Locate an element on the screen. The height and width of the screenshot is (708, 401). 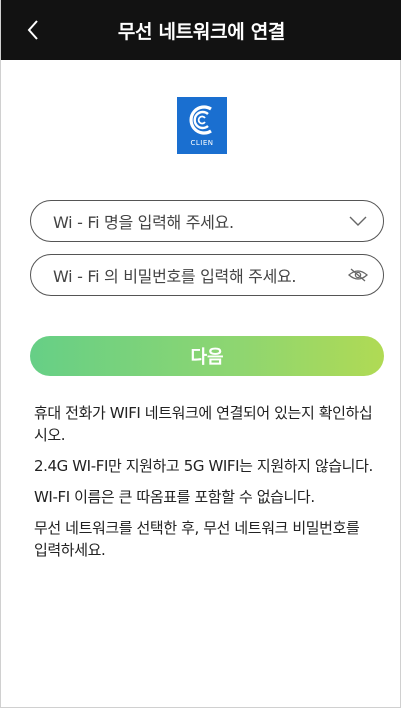
wifi-name-field: Wi - Fi 명을 입력해 주세요. is located at coordinates (207, 221).